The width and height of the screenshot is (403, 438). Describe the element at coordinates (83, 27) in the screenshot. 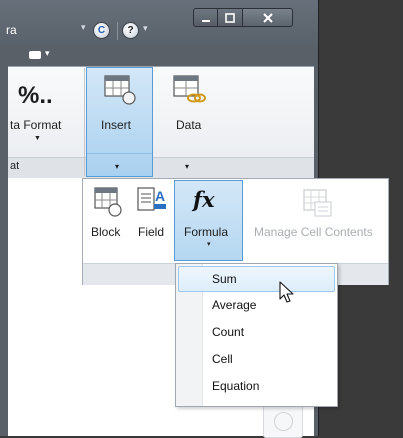

I see `title-dropdown-icon: ▾` at that location.